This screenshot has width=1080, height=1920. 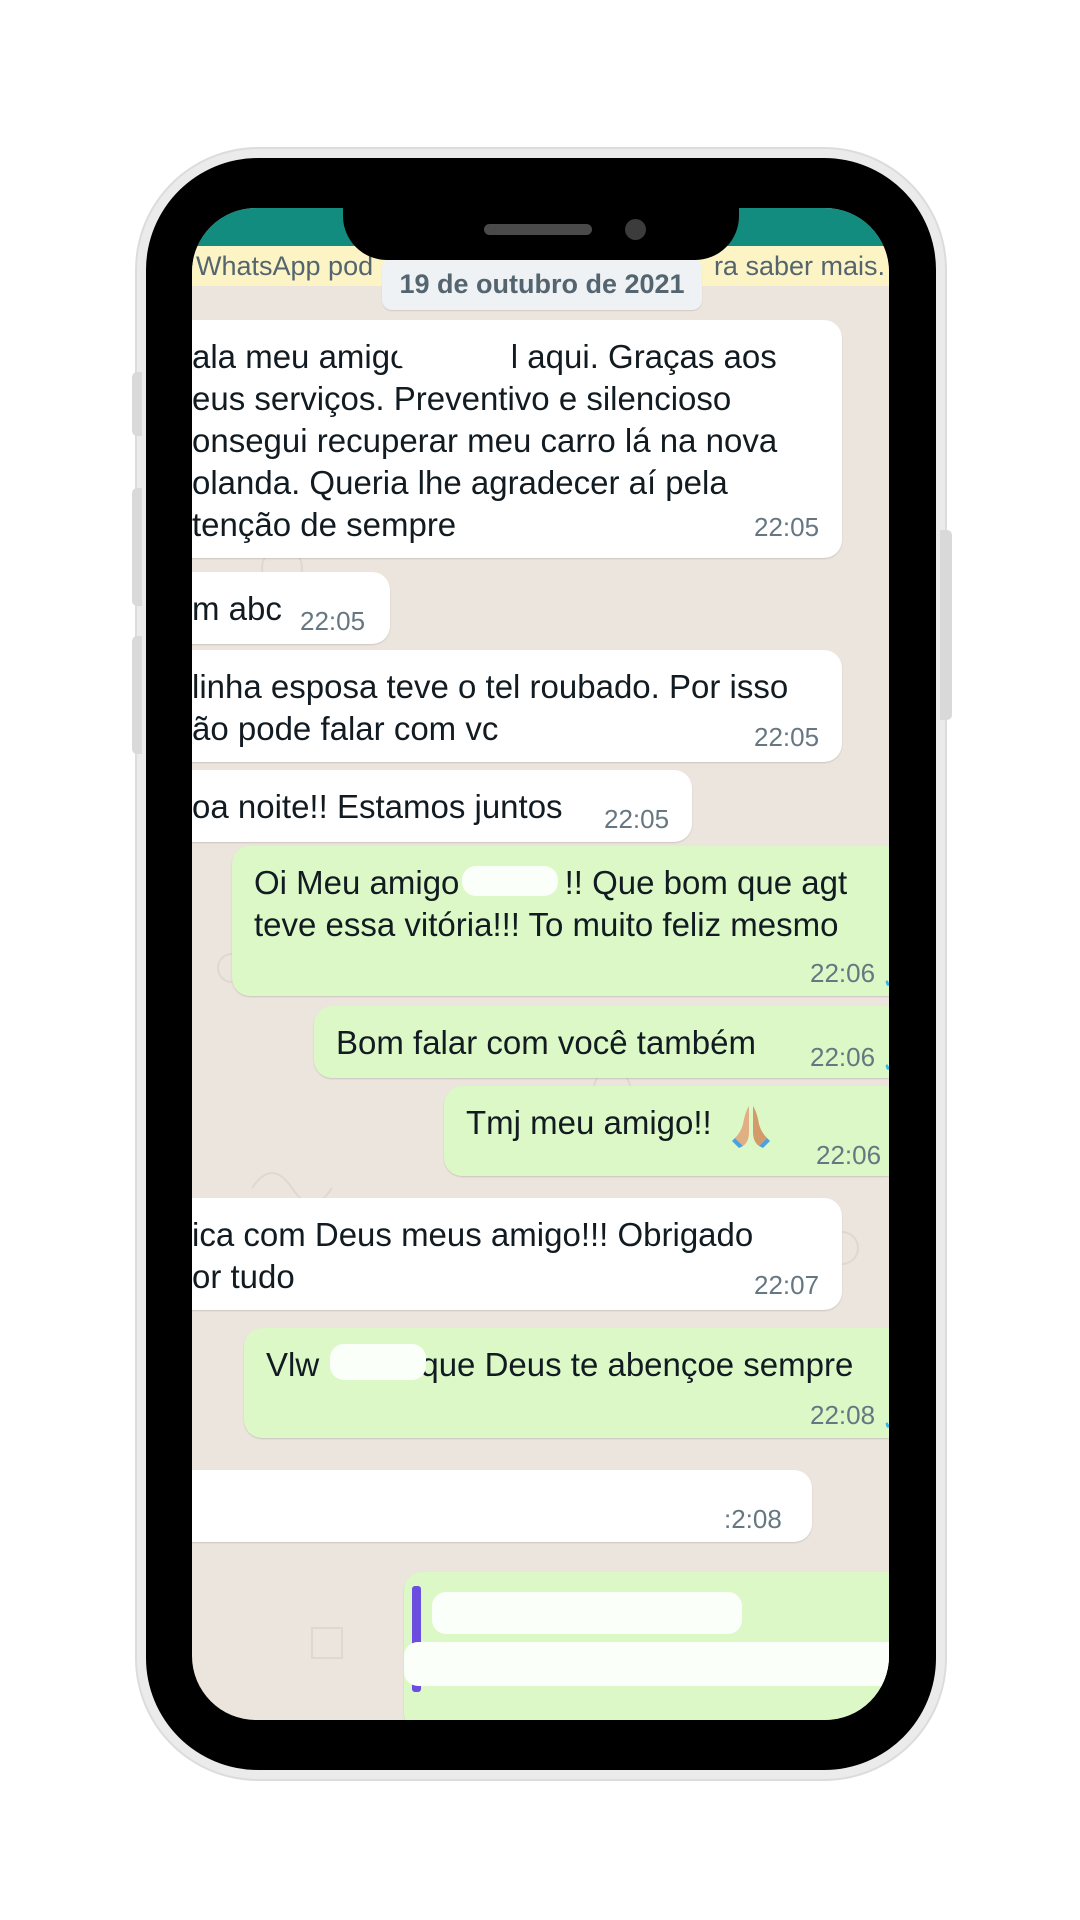 I want to click on message-text-line: olanda. Queria lhe agradecer aí pela, so click(x=460, y=482).